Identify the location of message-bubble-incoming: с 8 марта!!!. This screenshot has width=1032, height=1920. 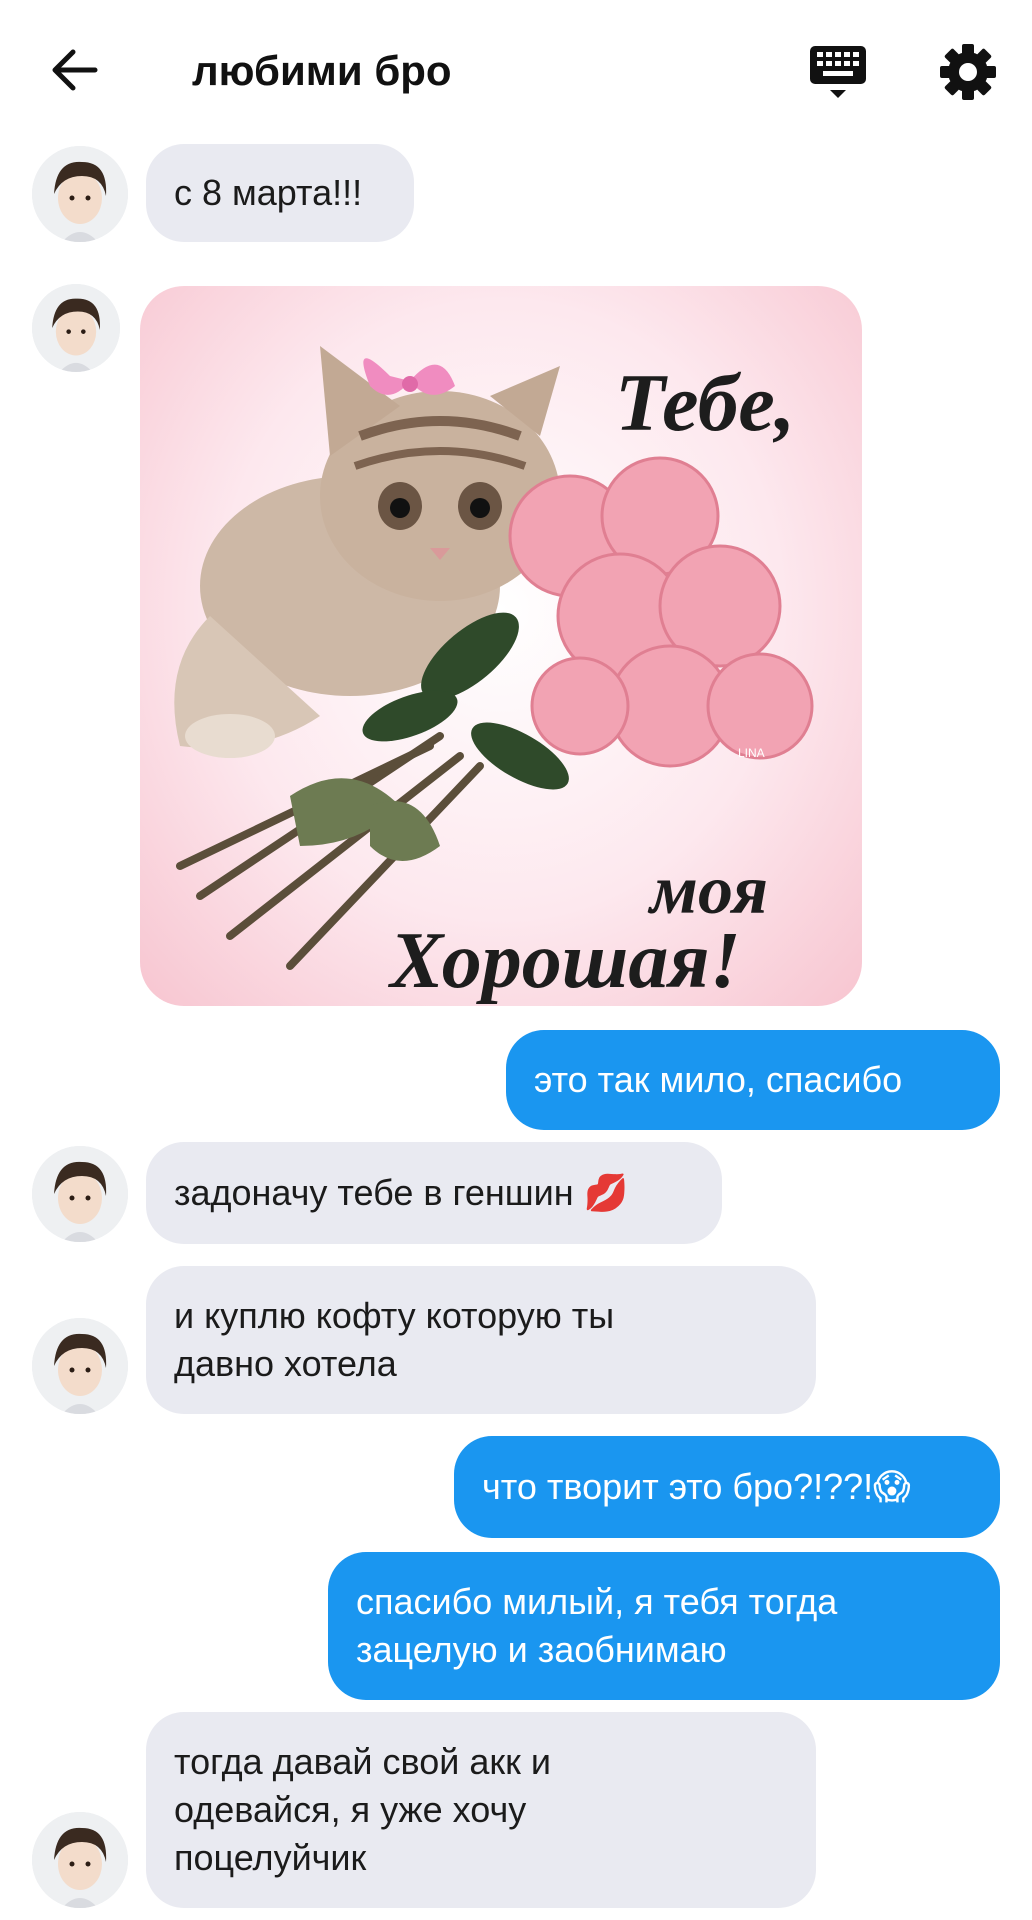
(280, 193).